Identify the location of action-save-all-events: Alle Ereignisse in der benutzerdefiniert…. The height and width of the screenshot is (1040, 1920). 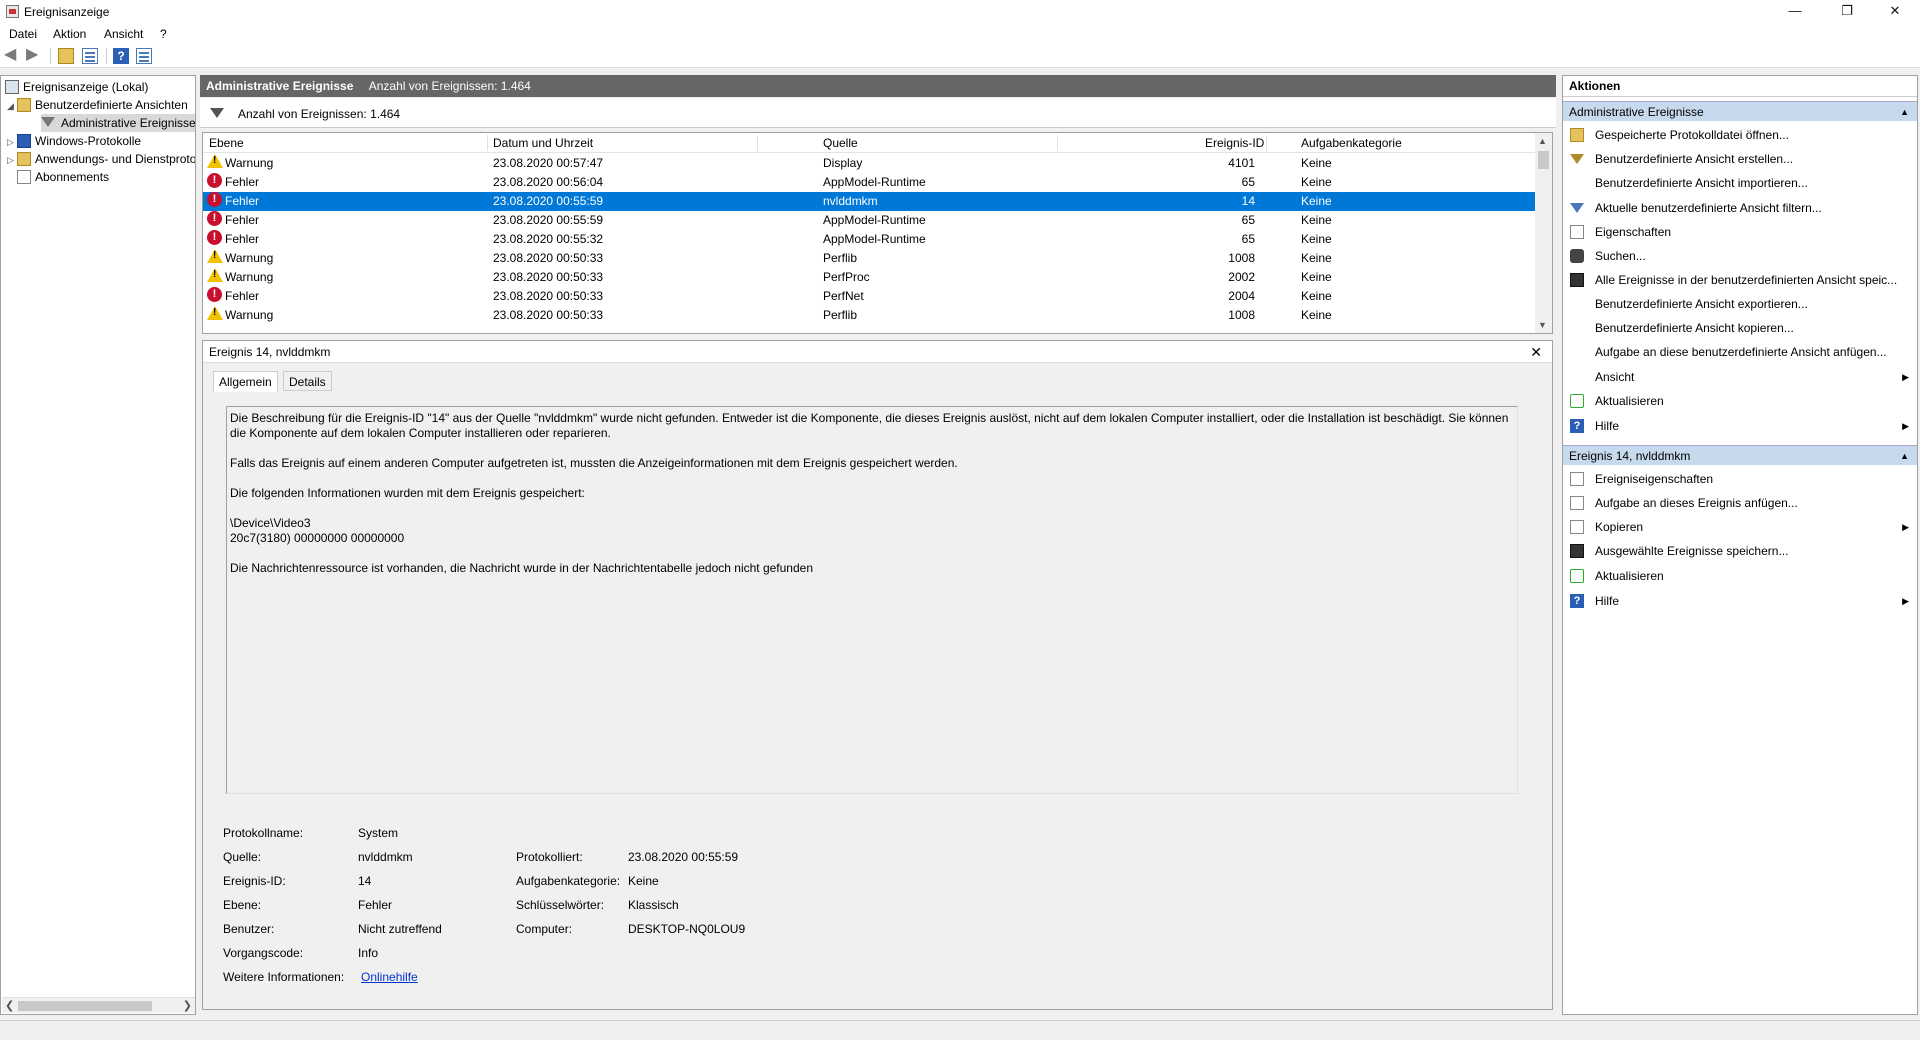
(1740, 280).